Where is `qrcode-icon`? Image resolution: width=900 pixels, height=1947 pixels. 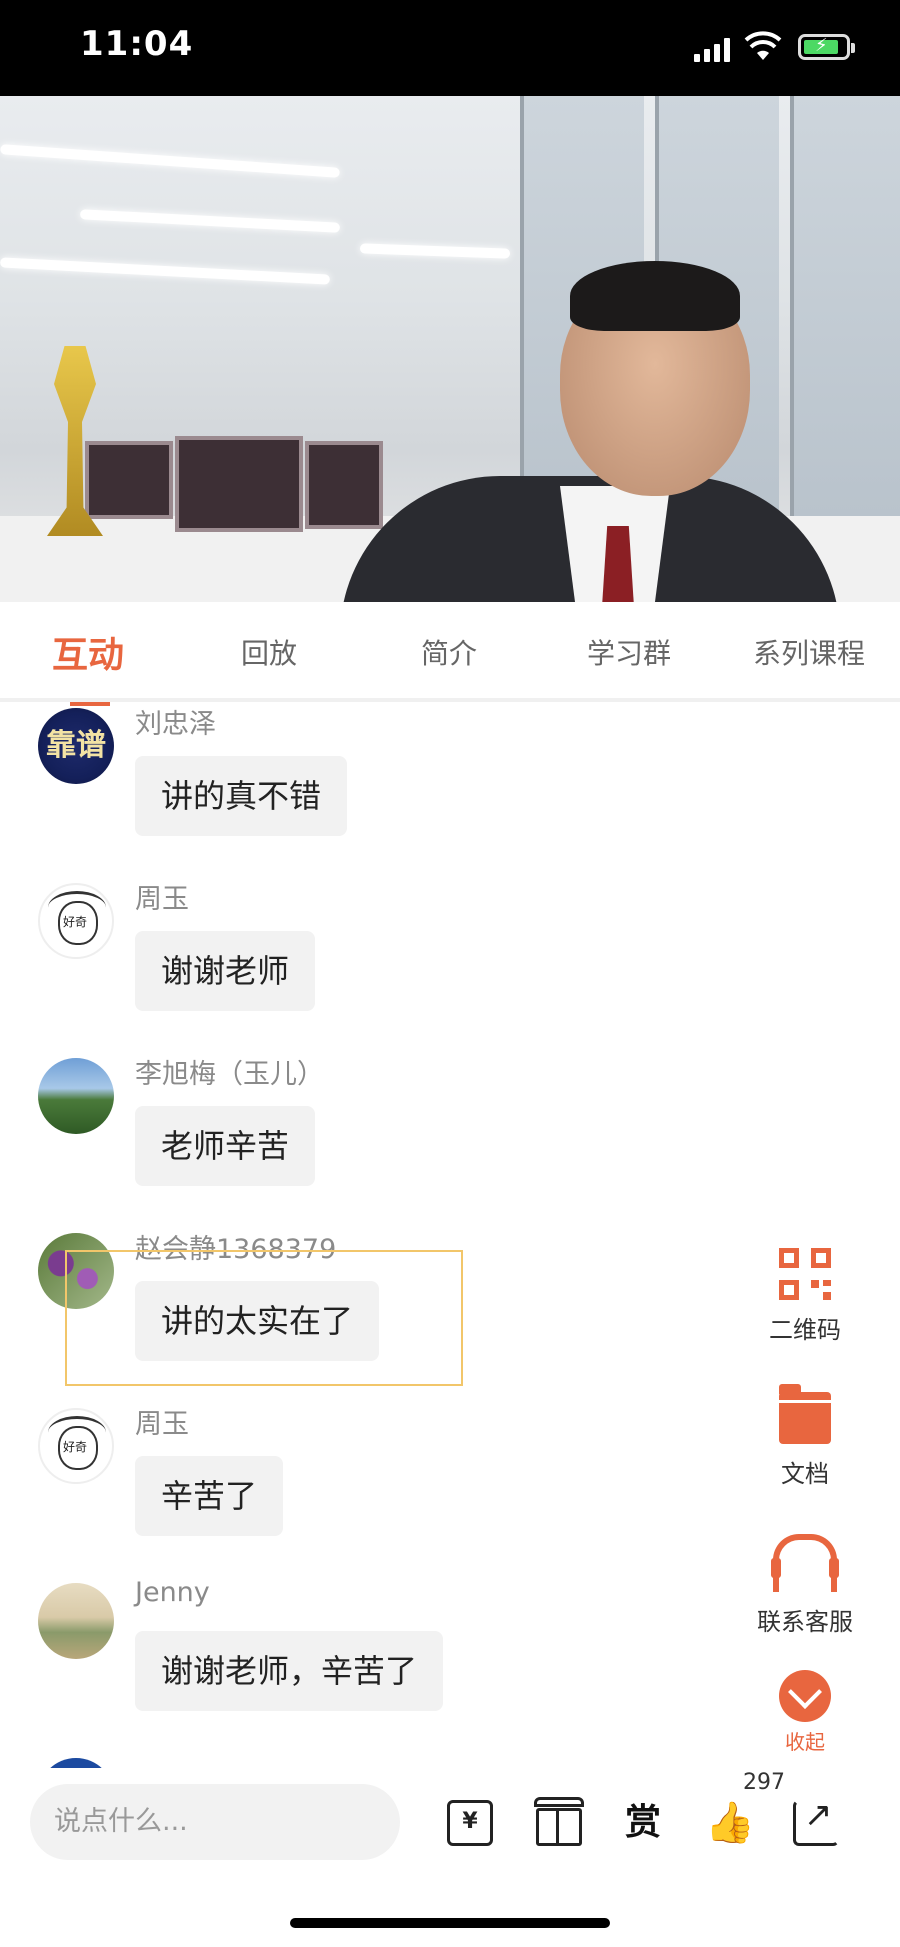 qrcode-icon is located at coordinates (805, 1274).